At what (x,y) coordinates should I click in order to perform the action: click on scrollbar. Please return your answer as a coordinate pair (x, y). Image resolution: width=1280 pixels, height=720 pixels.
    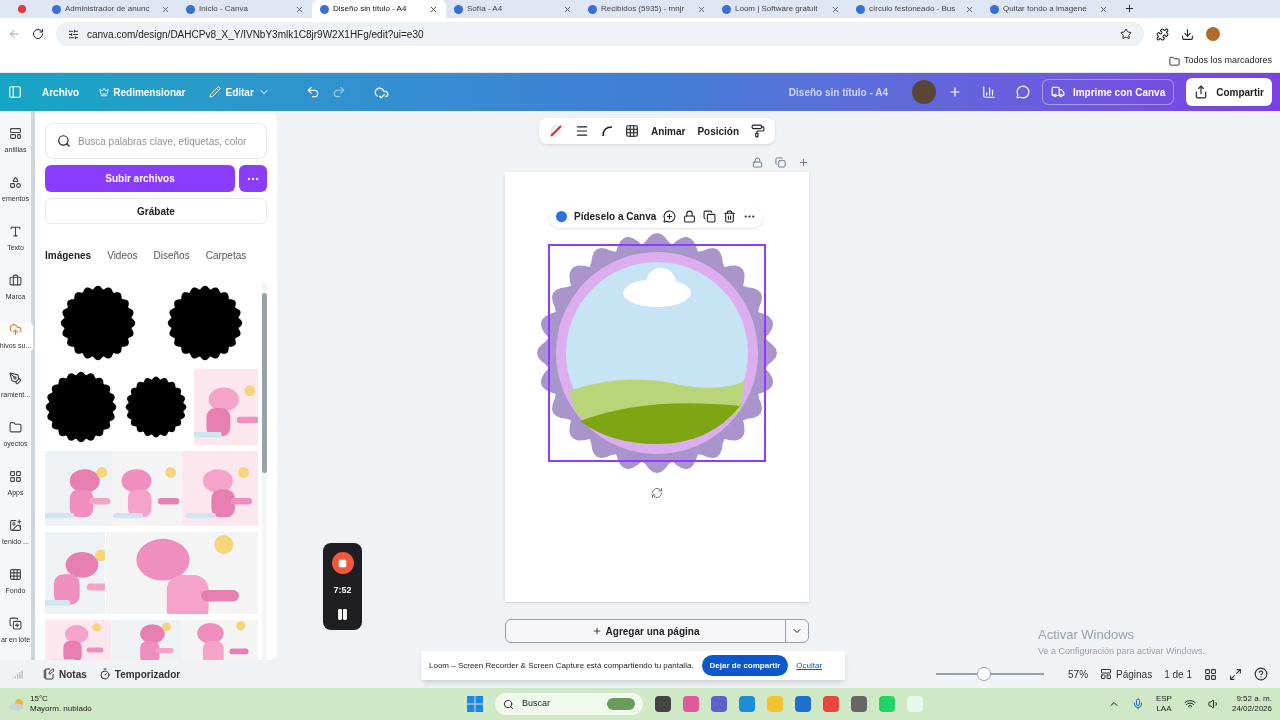
    Looking at the image, I should click on (264, 471).